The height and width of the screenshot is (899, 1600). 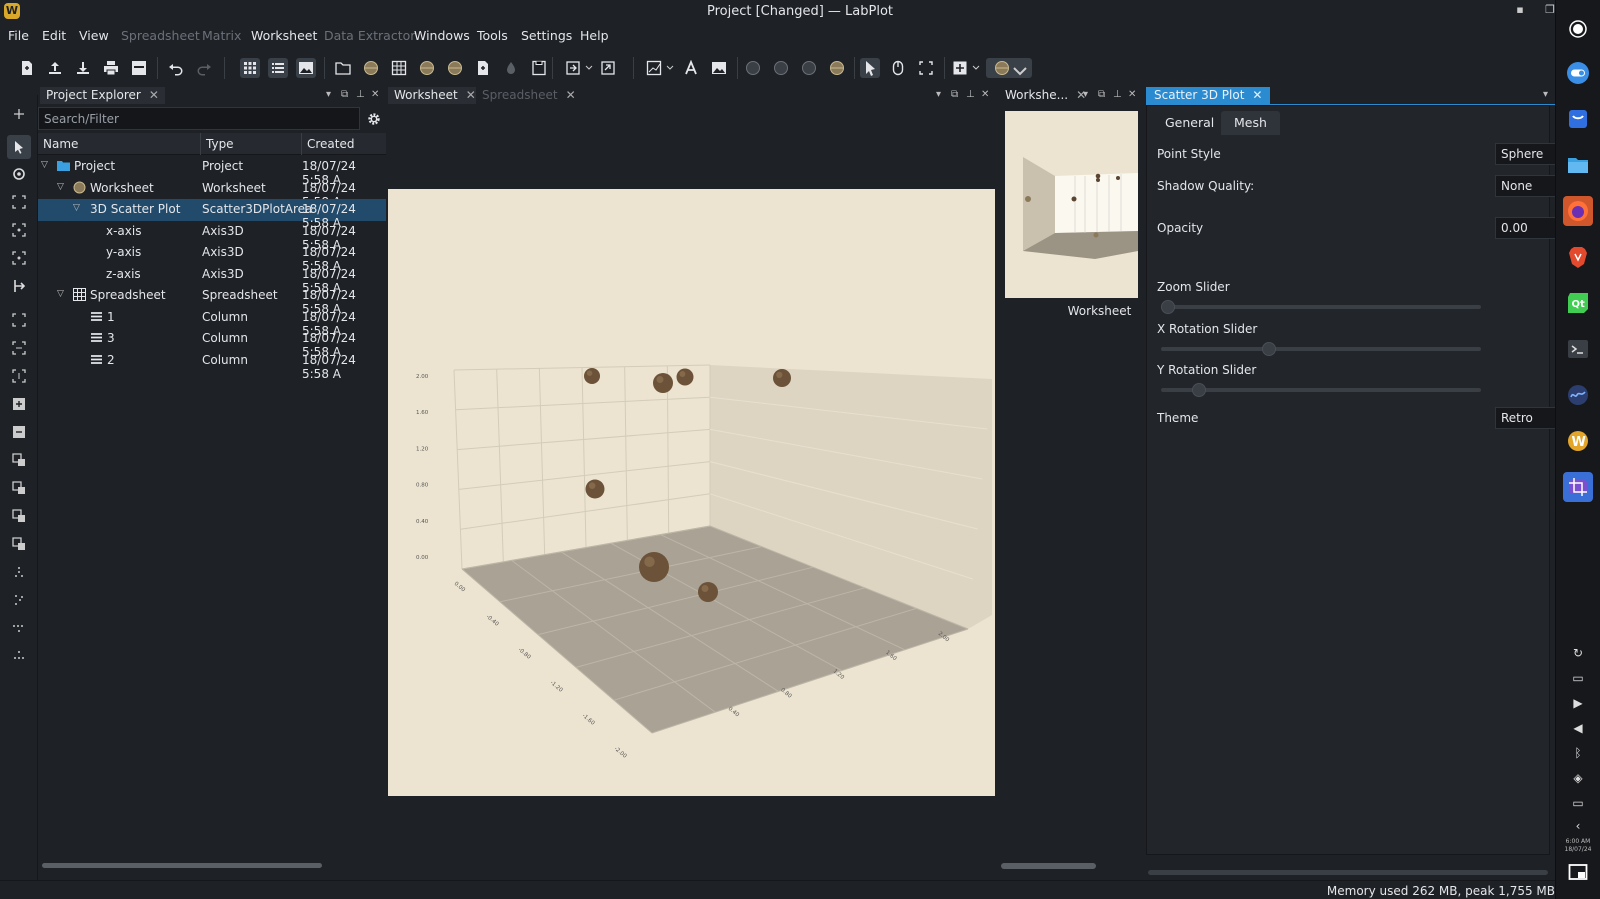 What do you see at coordinates (1578, 653) in the screenshot?
I see `refresh-icon: ↻` at bounding box center [1578, 653].